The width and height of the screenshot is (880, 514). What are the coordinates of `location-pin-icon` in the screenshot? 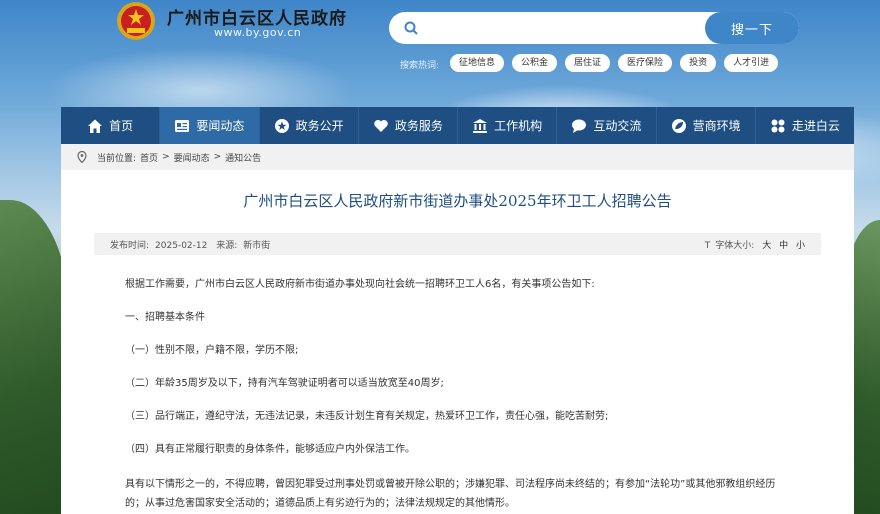 It's located at (82, 157).